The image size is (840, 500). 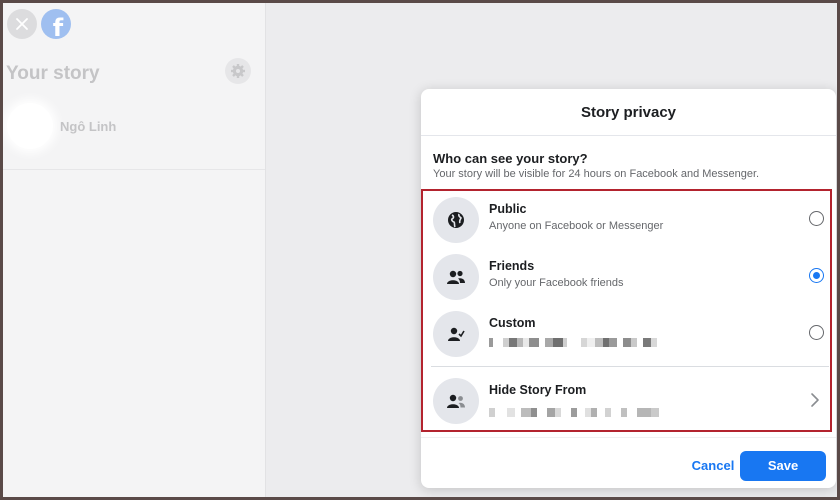 I want to click on close-button, so click(x=22, y=24).